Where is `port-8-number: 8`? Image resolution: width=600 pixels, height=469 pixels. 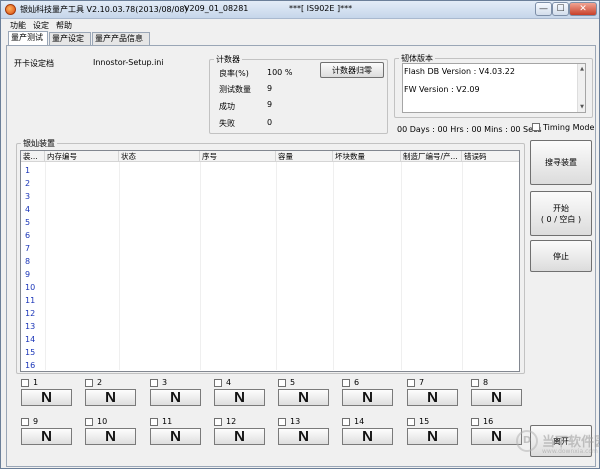 port-8-number: 8 is located at coordinates (486, 382).